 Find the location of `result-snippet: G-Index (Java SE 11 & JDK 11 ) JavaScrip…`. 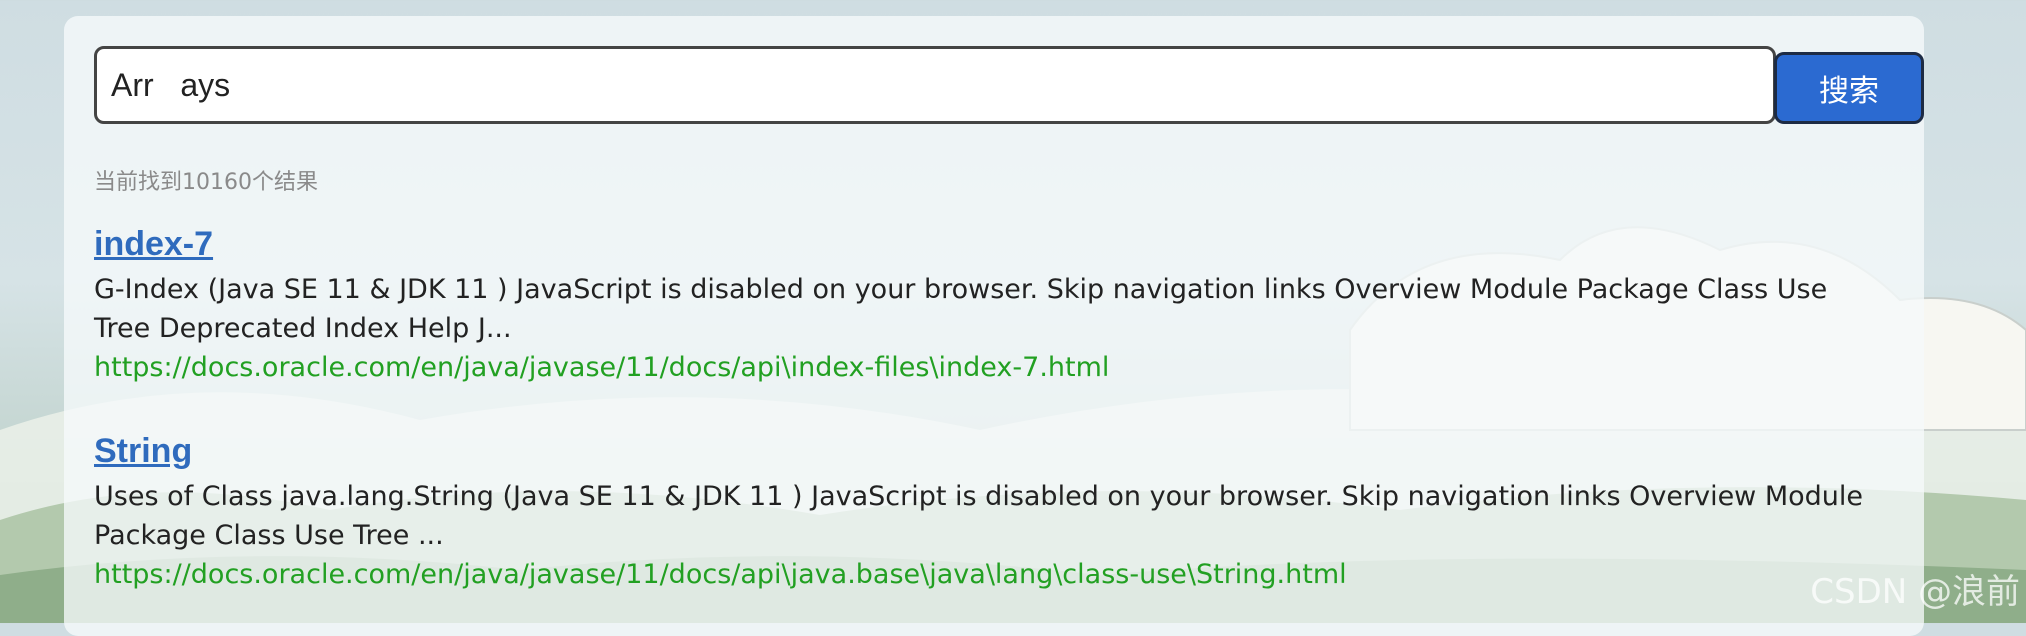

result-snippet: G-Index (Java SE 11 & JDK 11 ) JavaScrip… is located at coordinates (961, 309).